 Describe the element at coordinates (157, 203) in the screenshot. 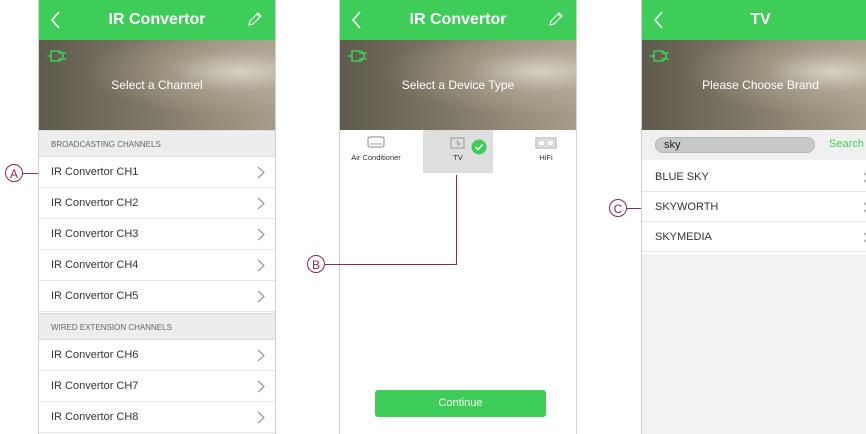

I see `channel-row-ch2: IR Convertor CH2` at that location.